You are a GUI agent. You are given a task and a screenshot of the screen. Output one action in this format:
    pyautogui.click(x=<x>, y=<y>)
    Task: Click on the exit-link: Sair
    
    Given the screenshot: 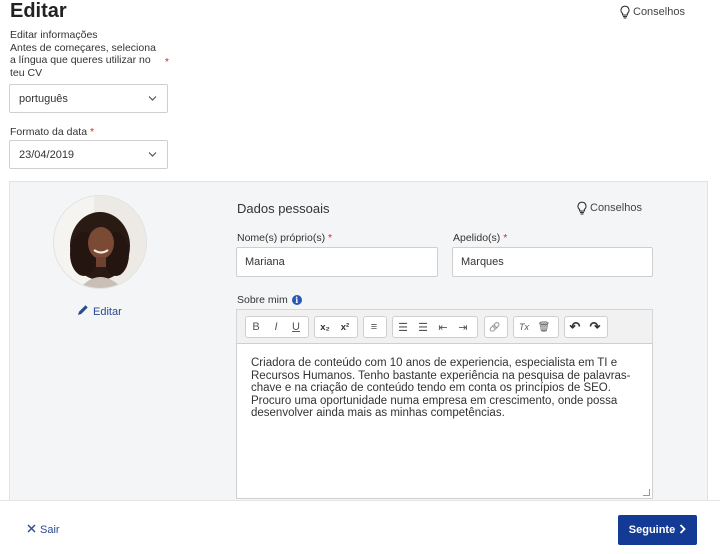 What is the action you would take?
    pyautogui.click(x=43, y=530)
    